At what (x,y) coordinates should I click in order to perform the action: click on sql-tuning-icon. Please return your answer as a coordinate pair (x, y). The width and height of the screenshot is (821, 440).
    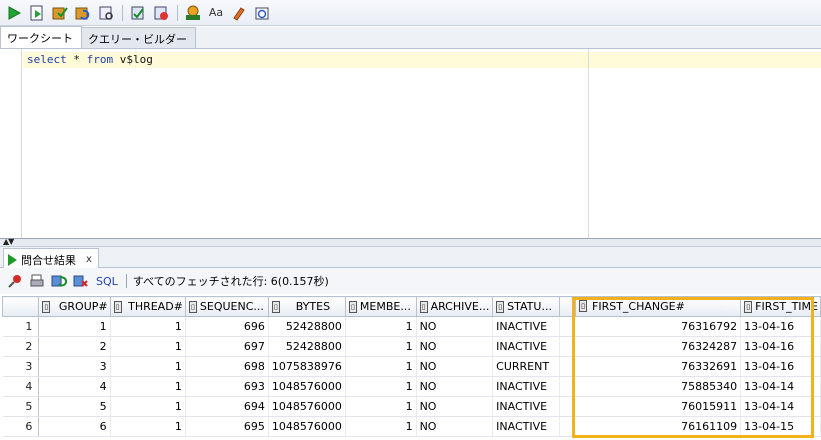
    Looking at the image, I should click on (193, 13).